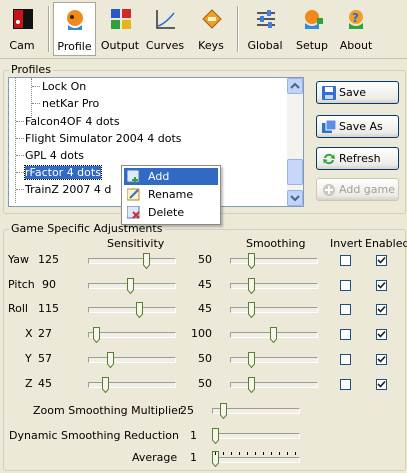 This screenshot has width=407, height=473. What do you see at coordinates (74, 46) in the screenshot?
I see `toolbar-profile-label: Profile` at bounding box center [74, 46].